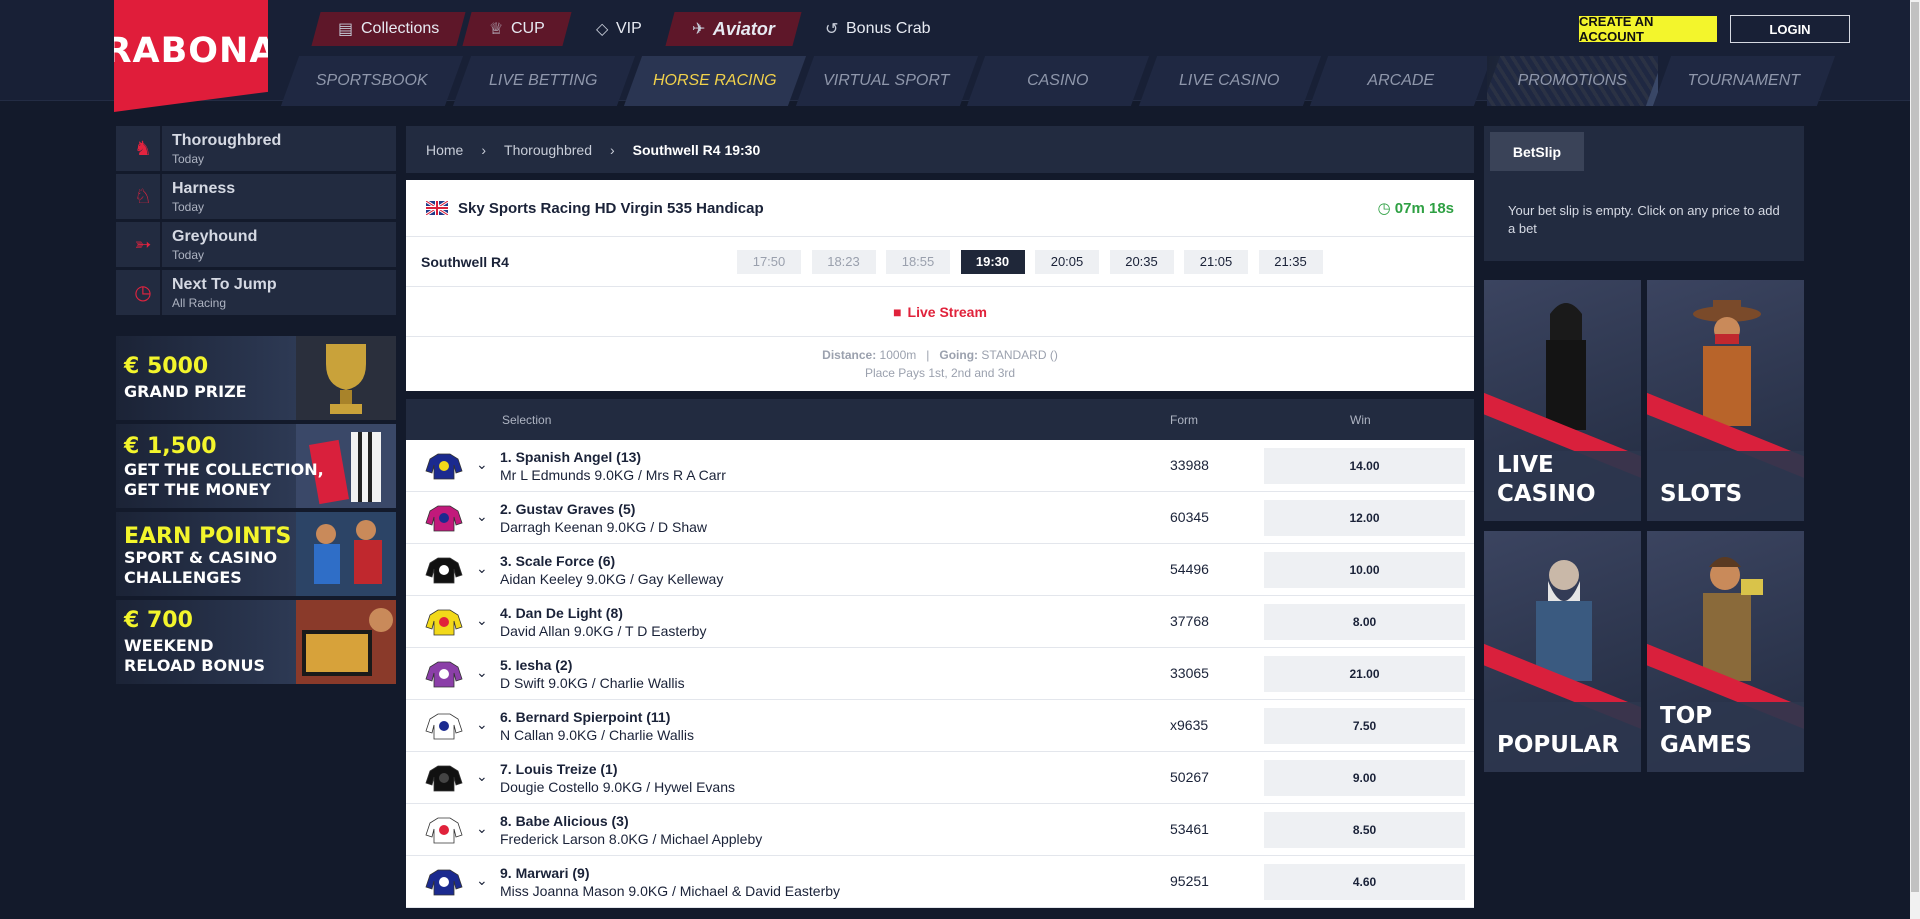 This screenshot has height=919, width=1920. Describe the element at coordinates (918, 261) in the screenshot. I see `race-time-chip: 18:55` at that location.